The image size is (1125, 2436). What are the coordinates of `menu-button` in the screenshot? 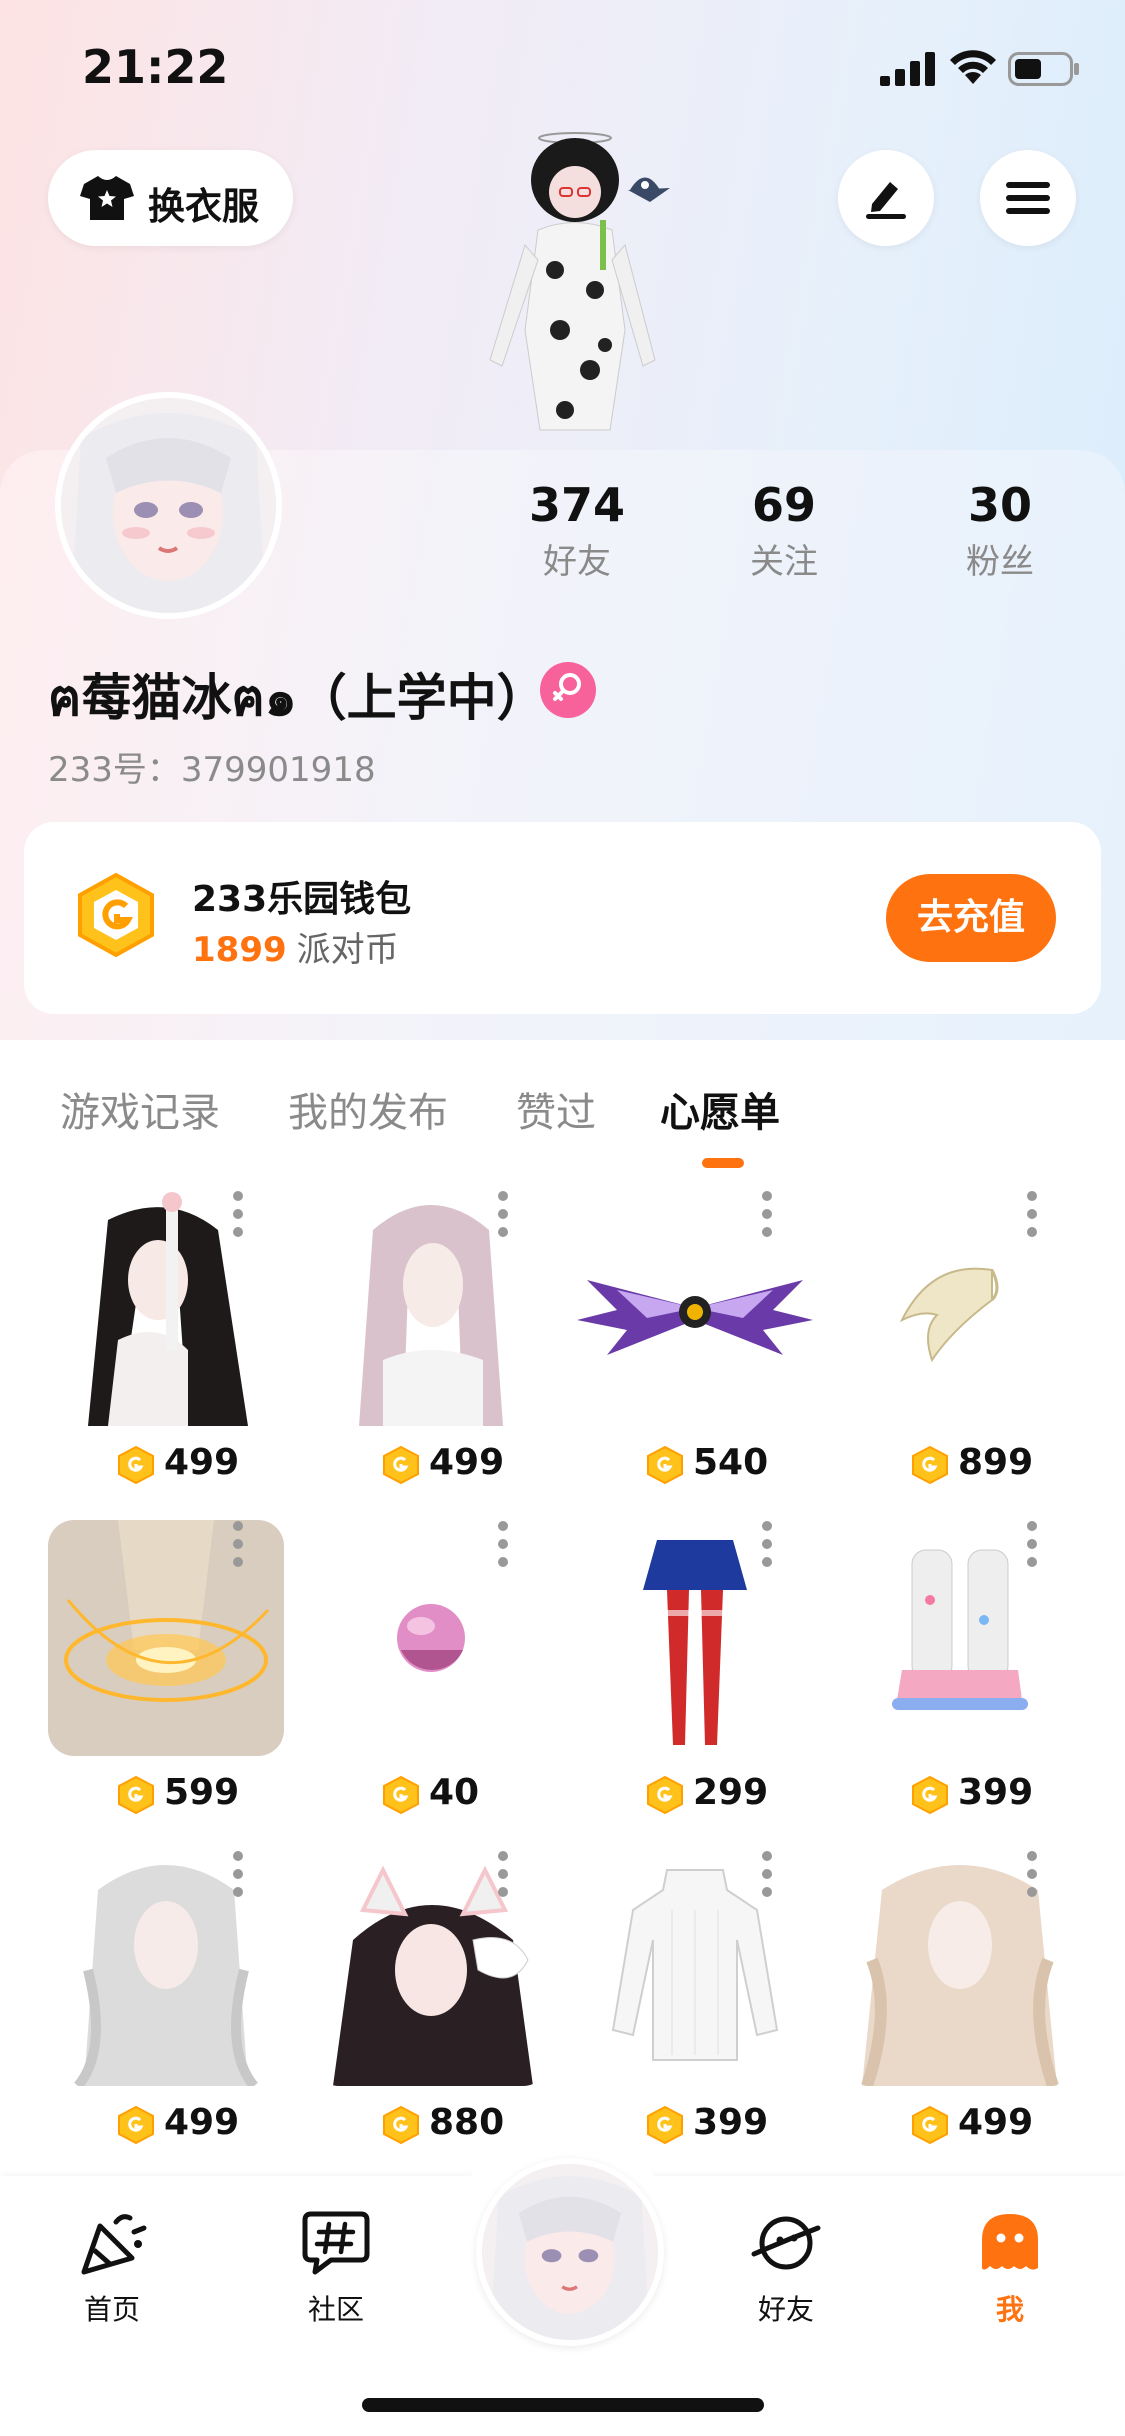 It's located at (1028, 198).